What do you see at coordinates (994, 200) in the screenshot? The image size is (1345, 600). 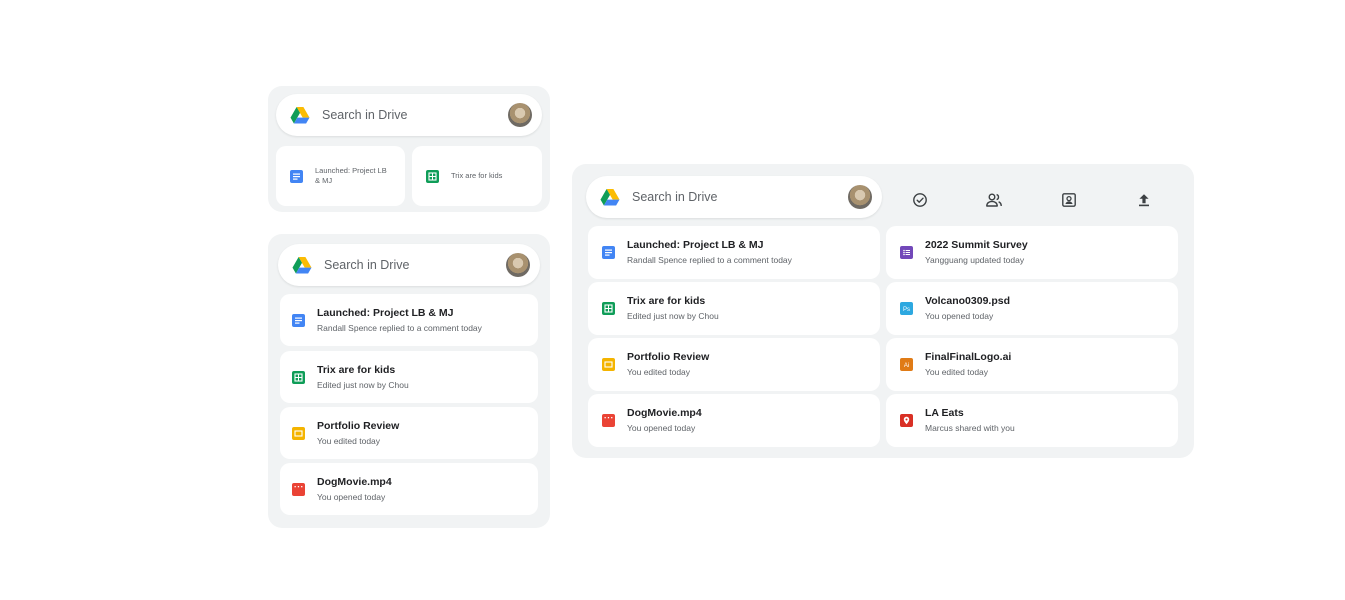 I see `shared-with-me-icon` at bounding box center [994, 200].